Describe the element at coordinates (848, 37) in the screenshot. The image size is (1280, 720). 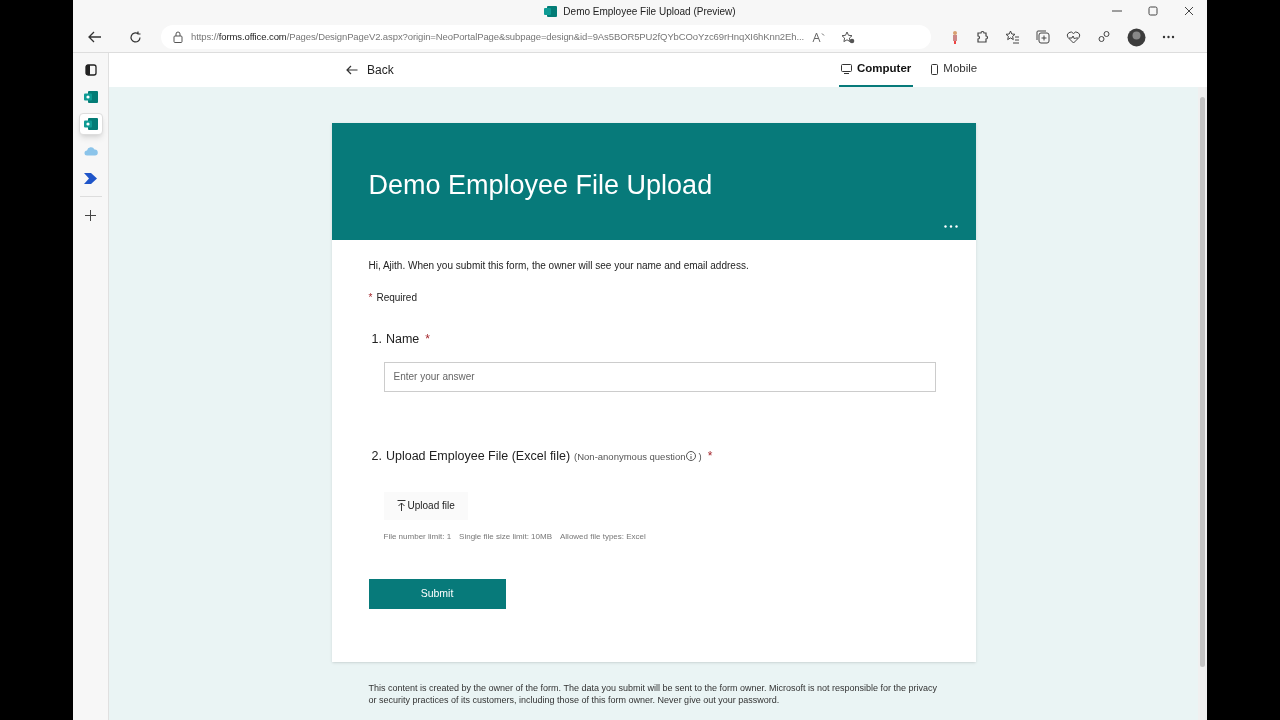
I see `favorite-star-icon` at that location.